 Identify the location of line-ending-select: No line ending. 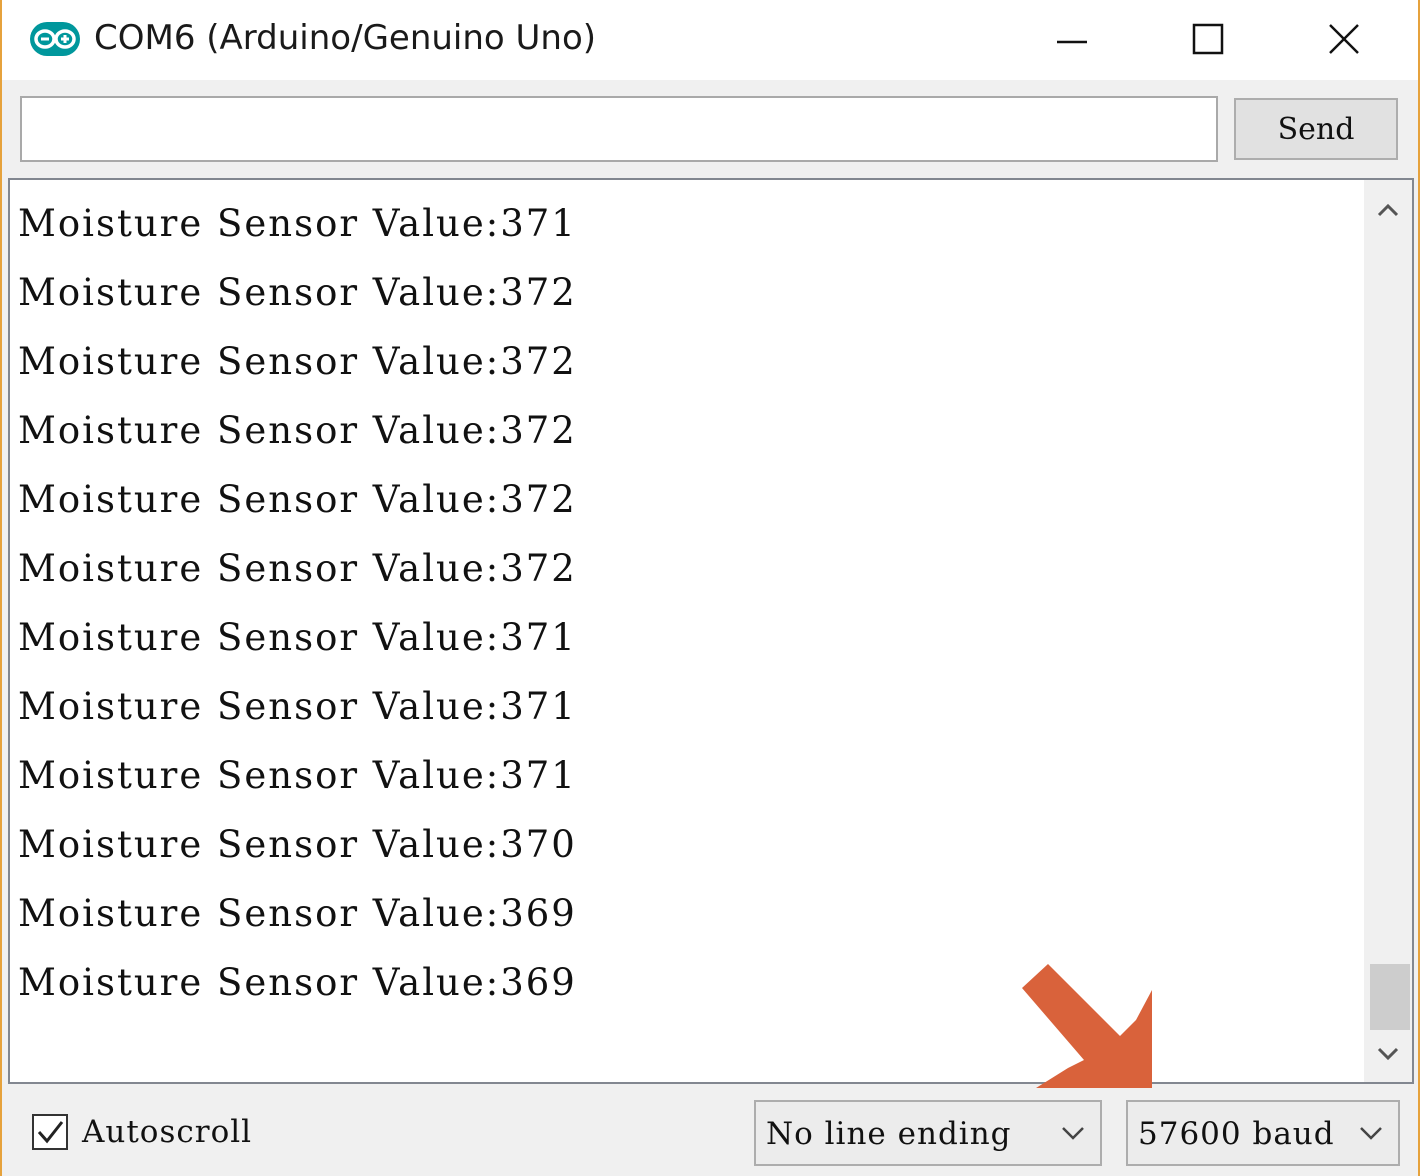
(928, 1133).